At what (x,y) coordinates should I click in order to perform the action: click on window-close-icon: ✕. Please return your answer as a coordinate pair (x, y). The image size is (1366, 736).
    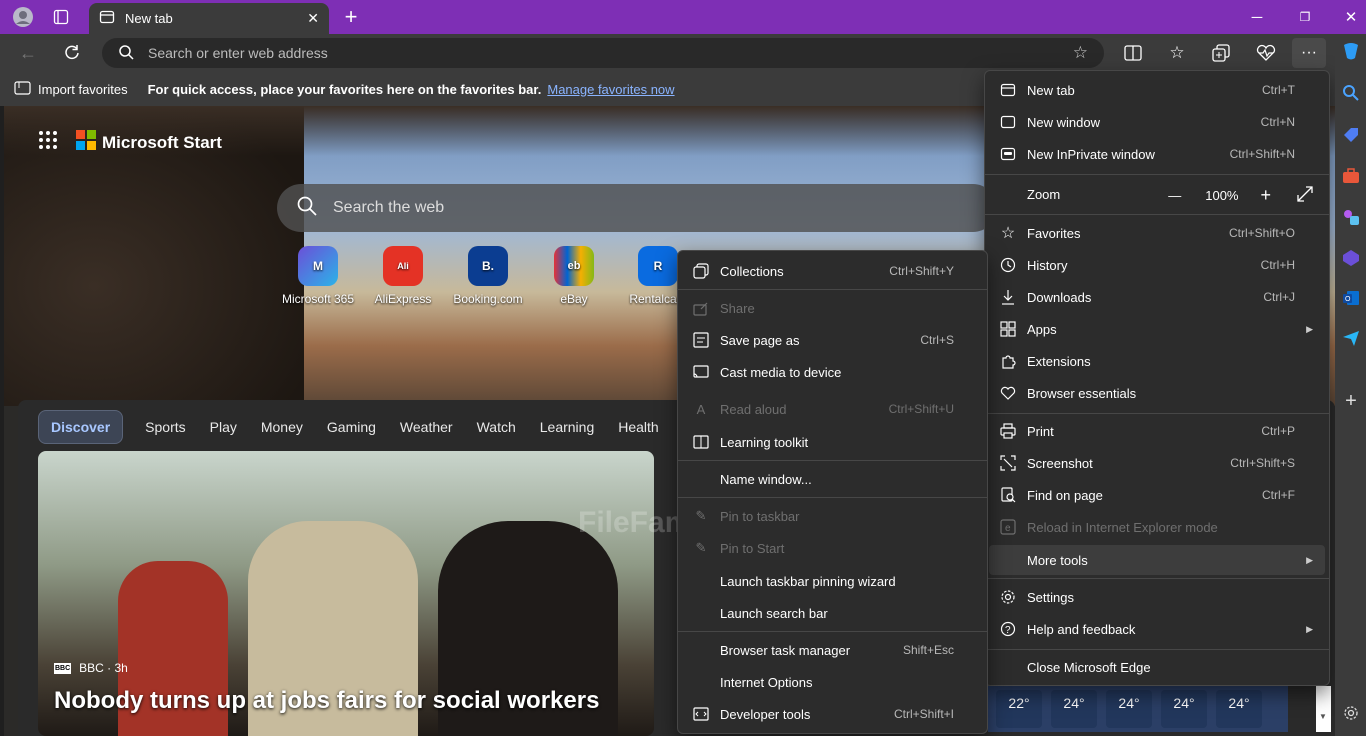
    Looking at the image, I should click on (1351, 17).